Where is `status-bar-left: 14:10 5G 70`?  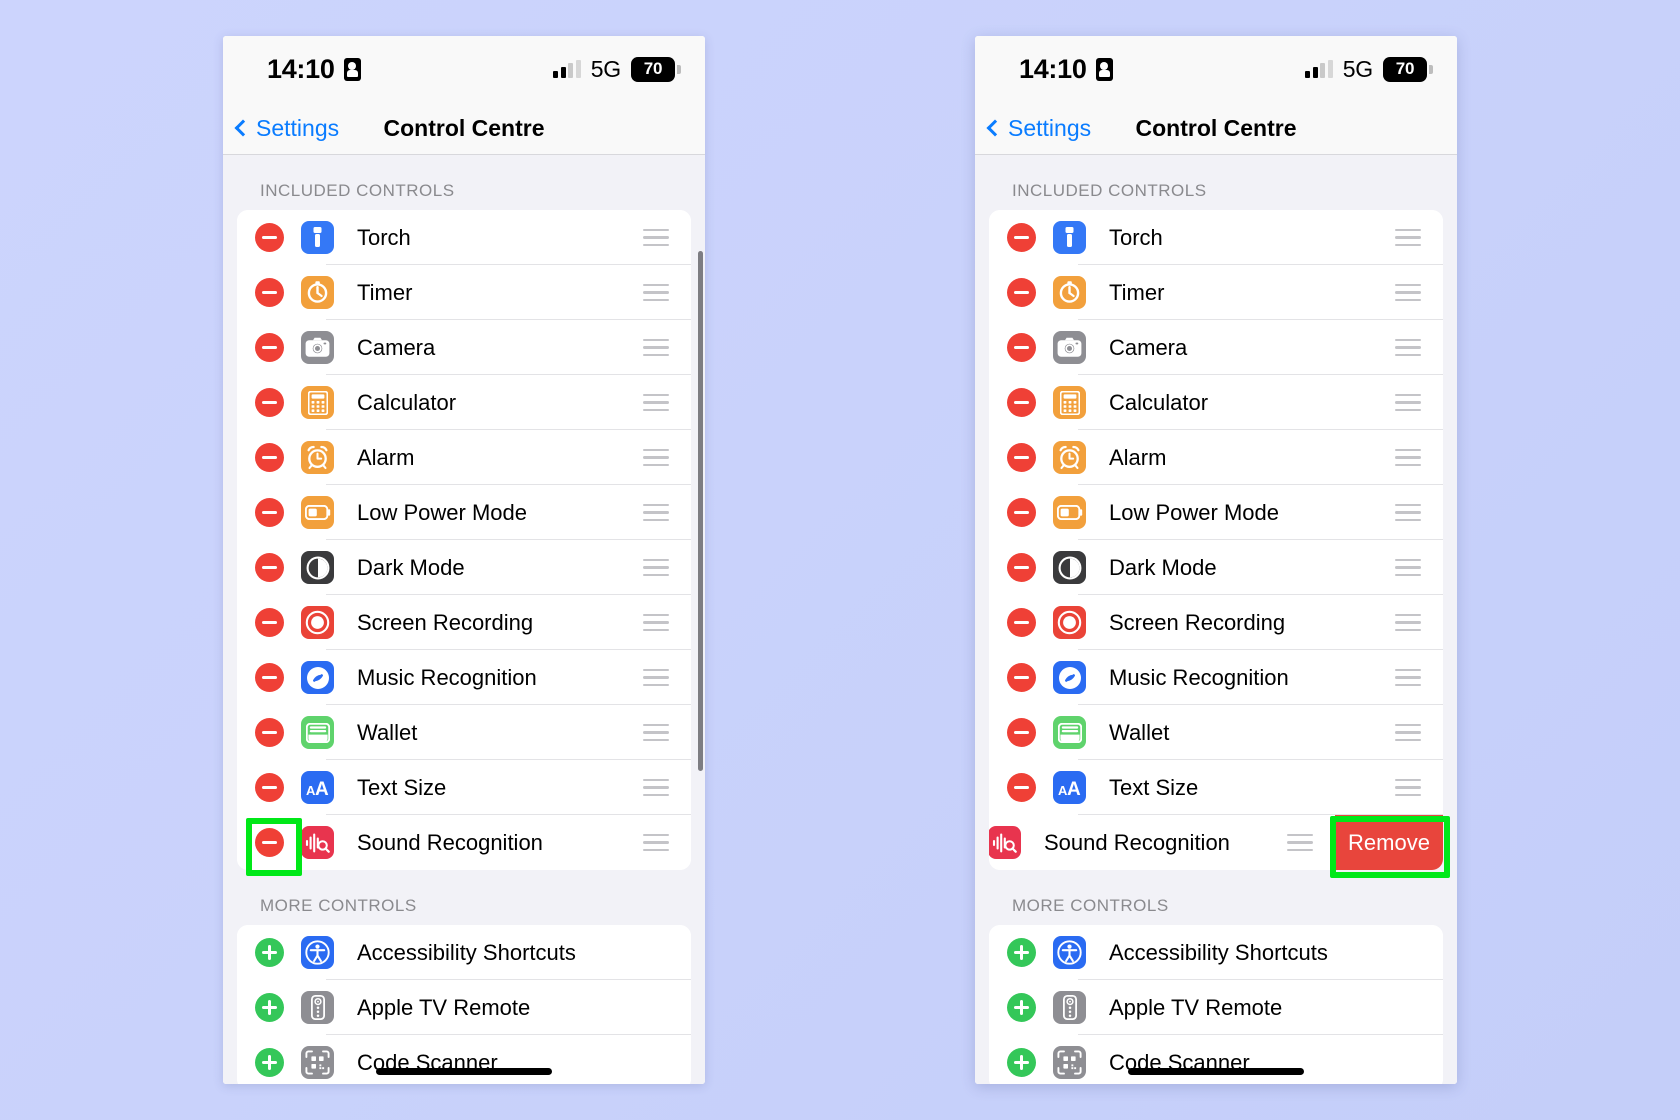
status-bar-left: 14:10 5G 70 is located at coordinates (464, 69).